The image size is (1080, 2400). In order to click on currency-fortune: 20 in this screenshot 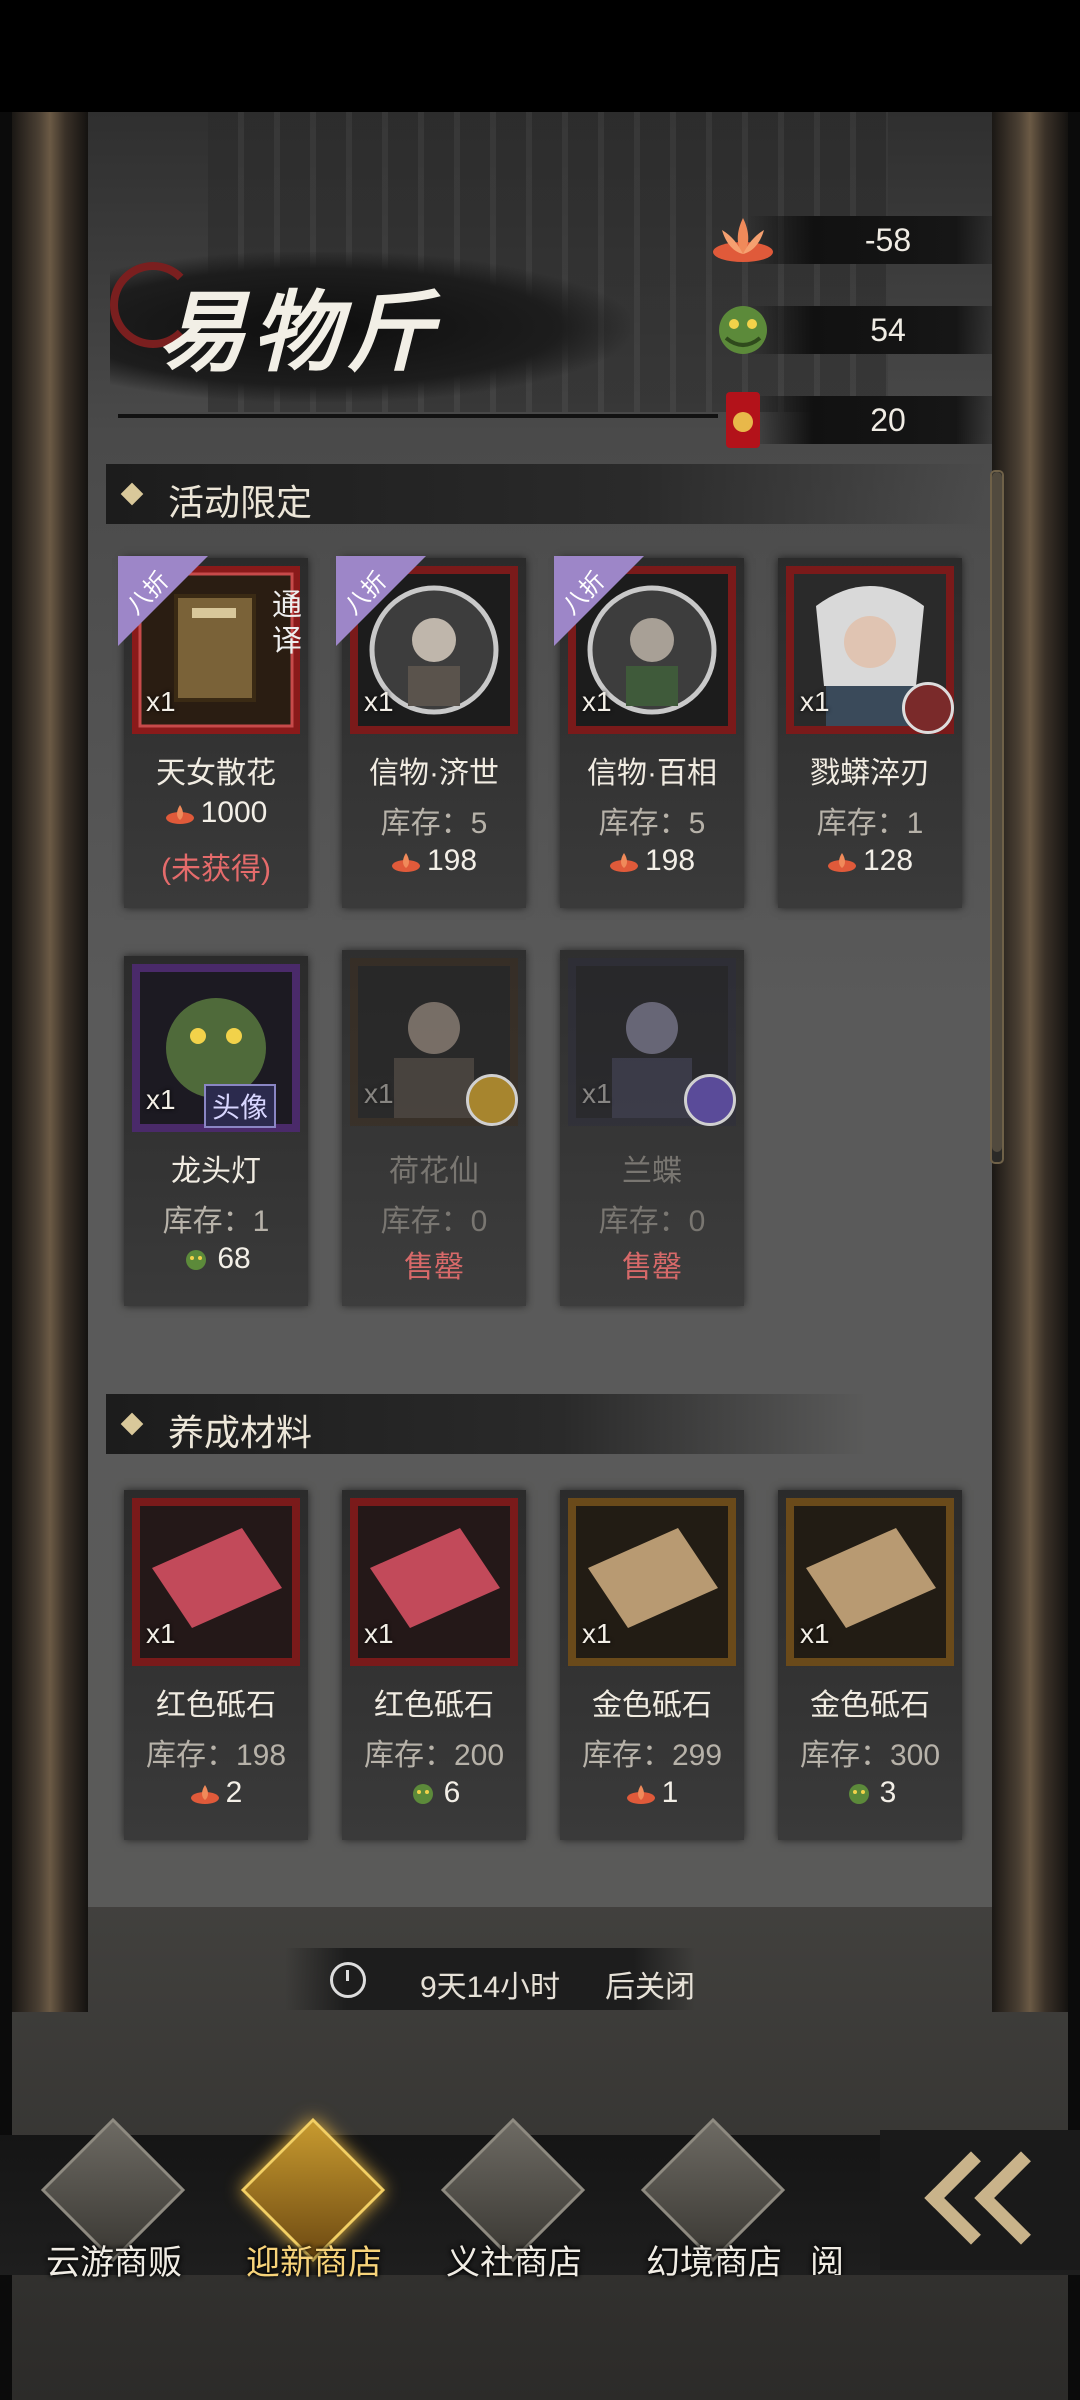, I will do `click(850, 419)`.